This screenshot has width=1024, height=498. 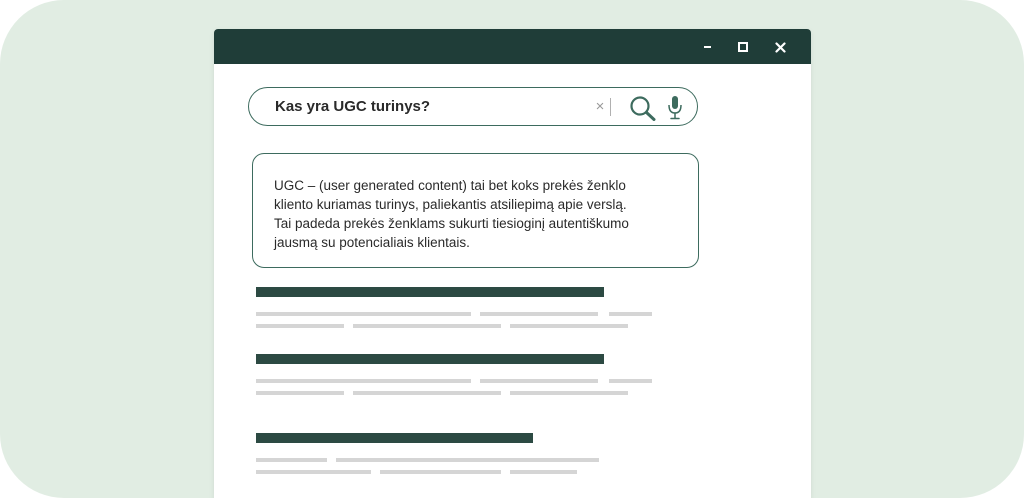 What do you see at coordinates (473, 106) in the screenshot?
I see `search-bar: Kas yra UGC turinys? ×` at bounding box center [473, 106].